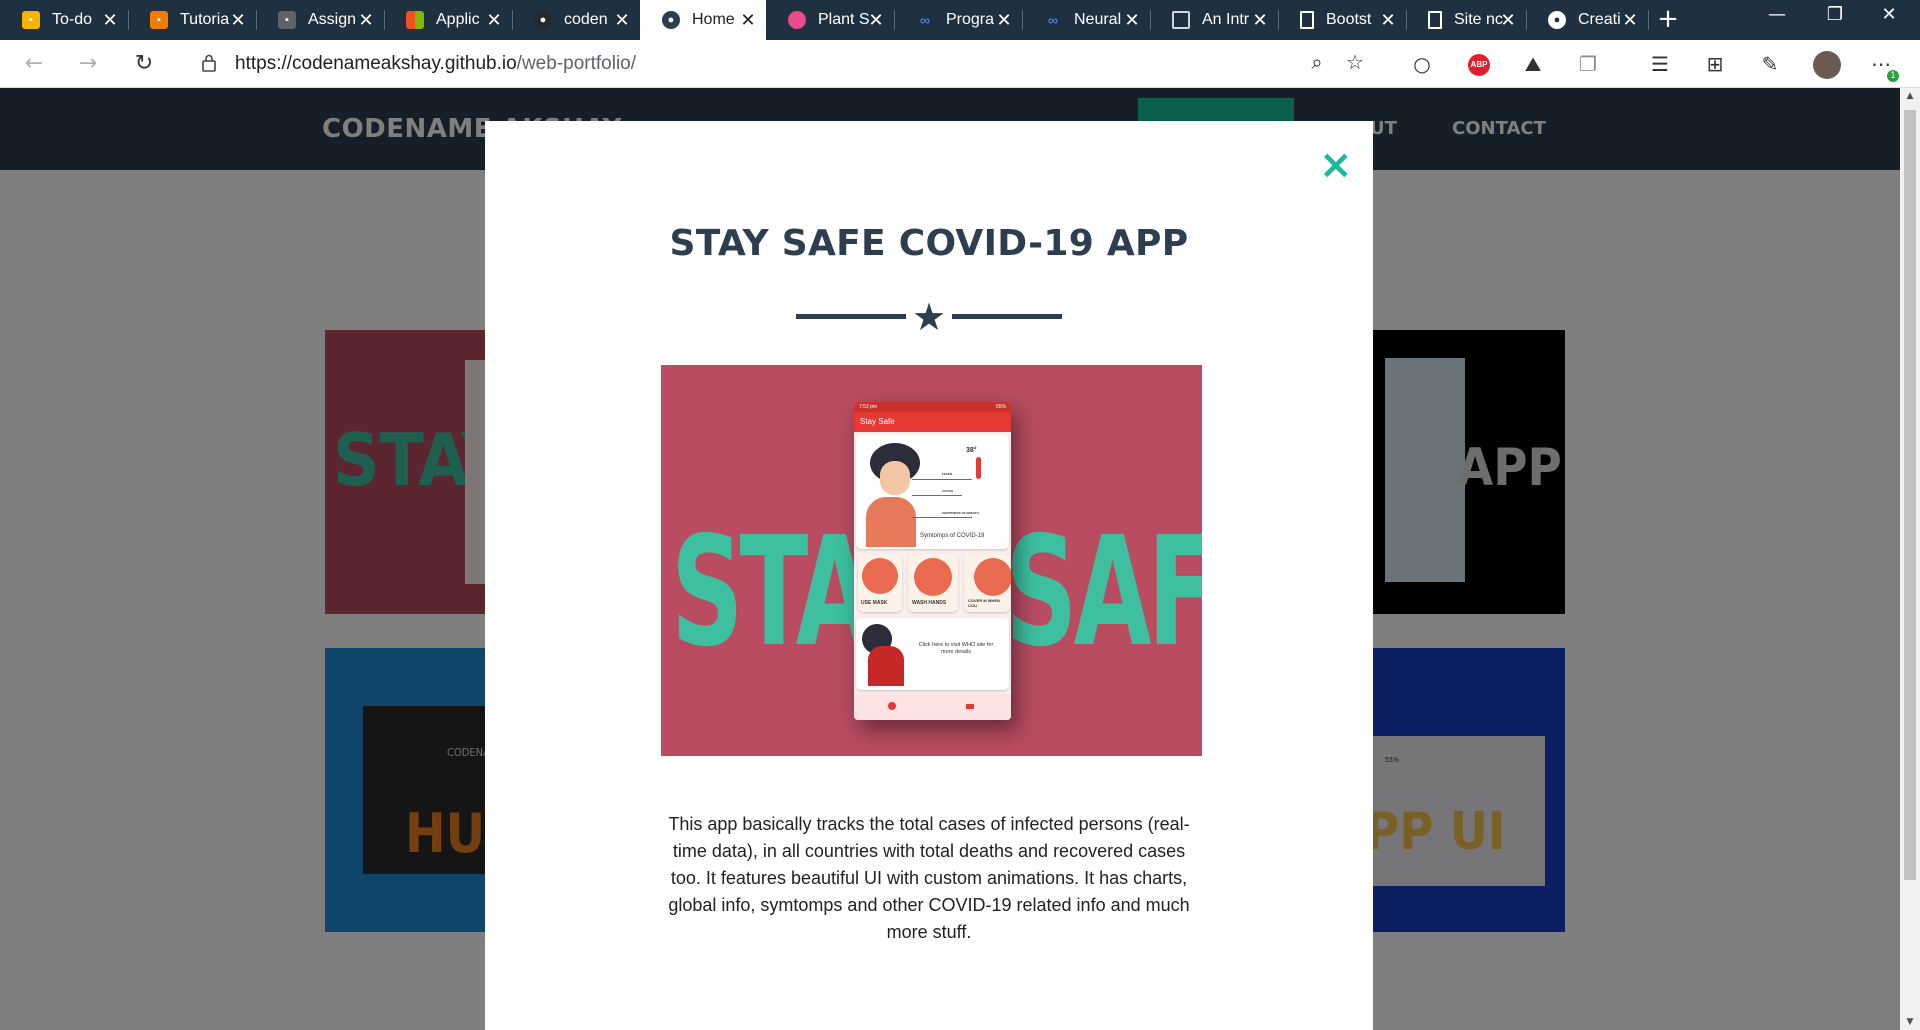 This screenshot has height=1030, width=1920. What do you see at coordinates (1910, 96) in the screenshot?
I see `scroll-up-icon: ▲` at bounding box center [1910, 96].